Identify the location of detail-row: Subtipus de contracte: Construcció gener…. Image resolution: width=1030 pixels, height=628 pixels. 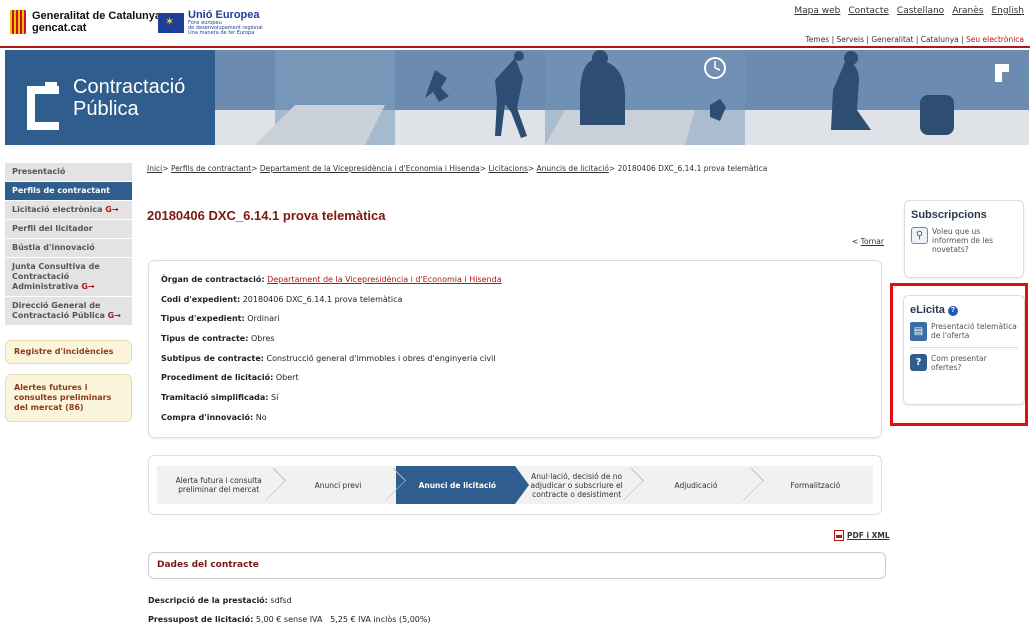
(328, 358).